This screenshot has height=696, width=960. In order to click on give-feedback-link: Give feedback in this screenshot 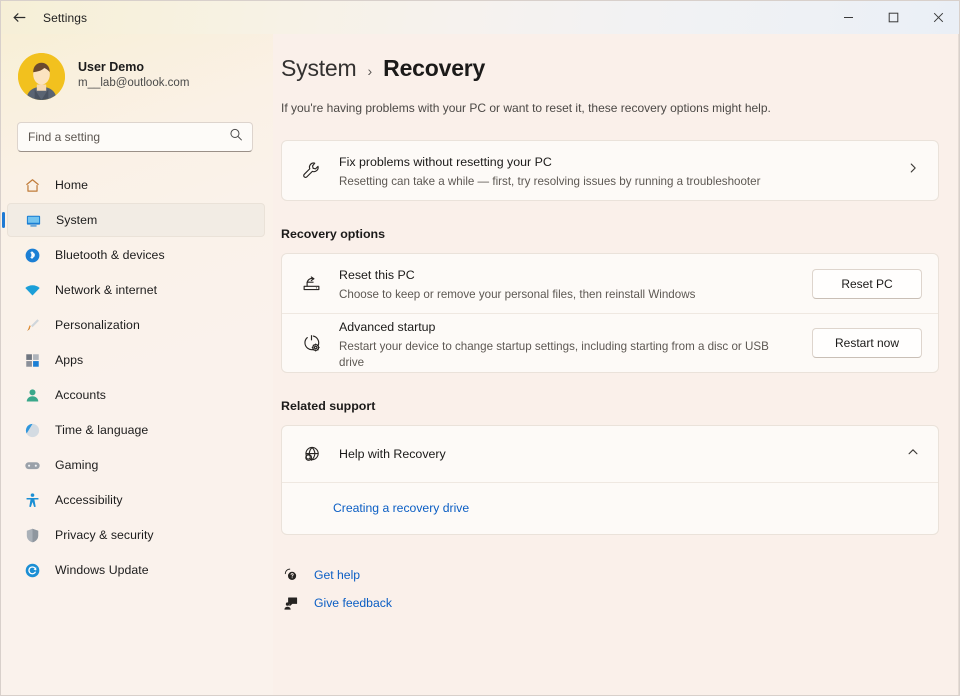, I will do `click(353, 603)`.